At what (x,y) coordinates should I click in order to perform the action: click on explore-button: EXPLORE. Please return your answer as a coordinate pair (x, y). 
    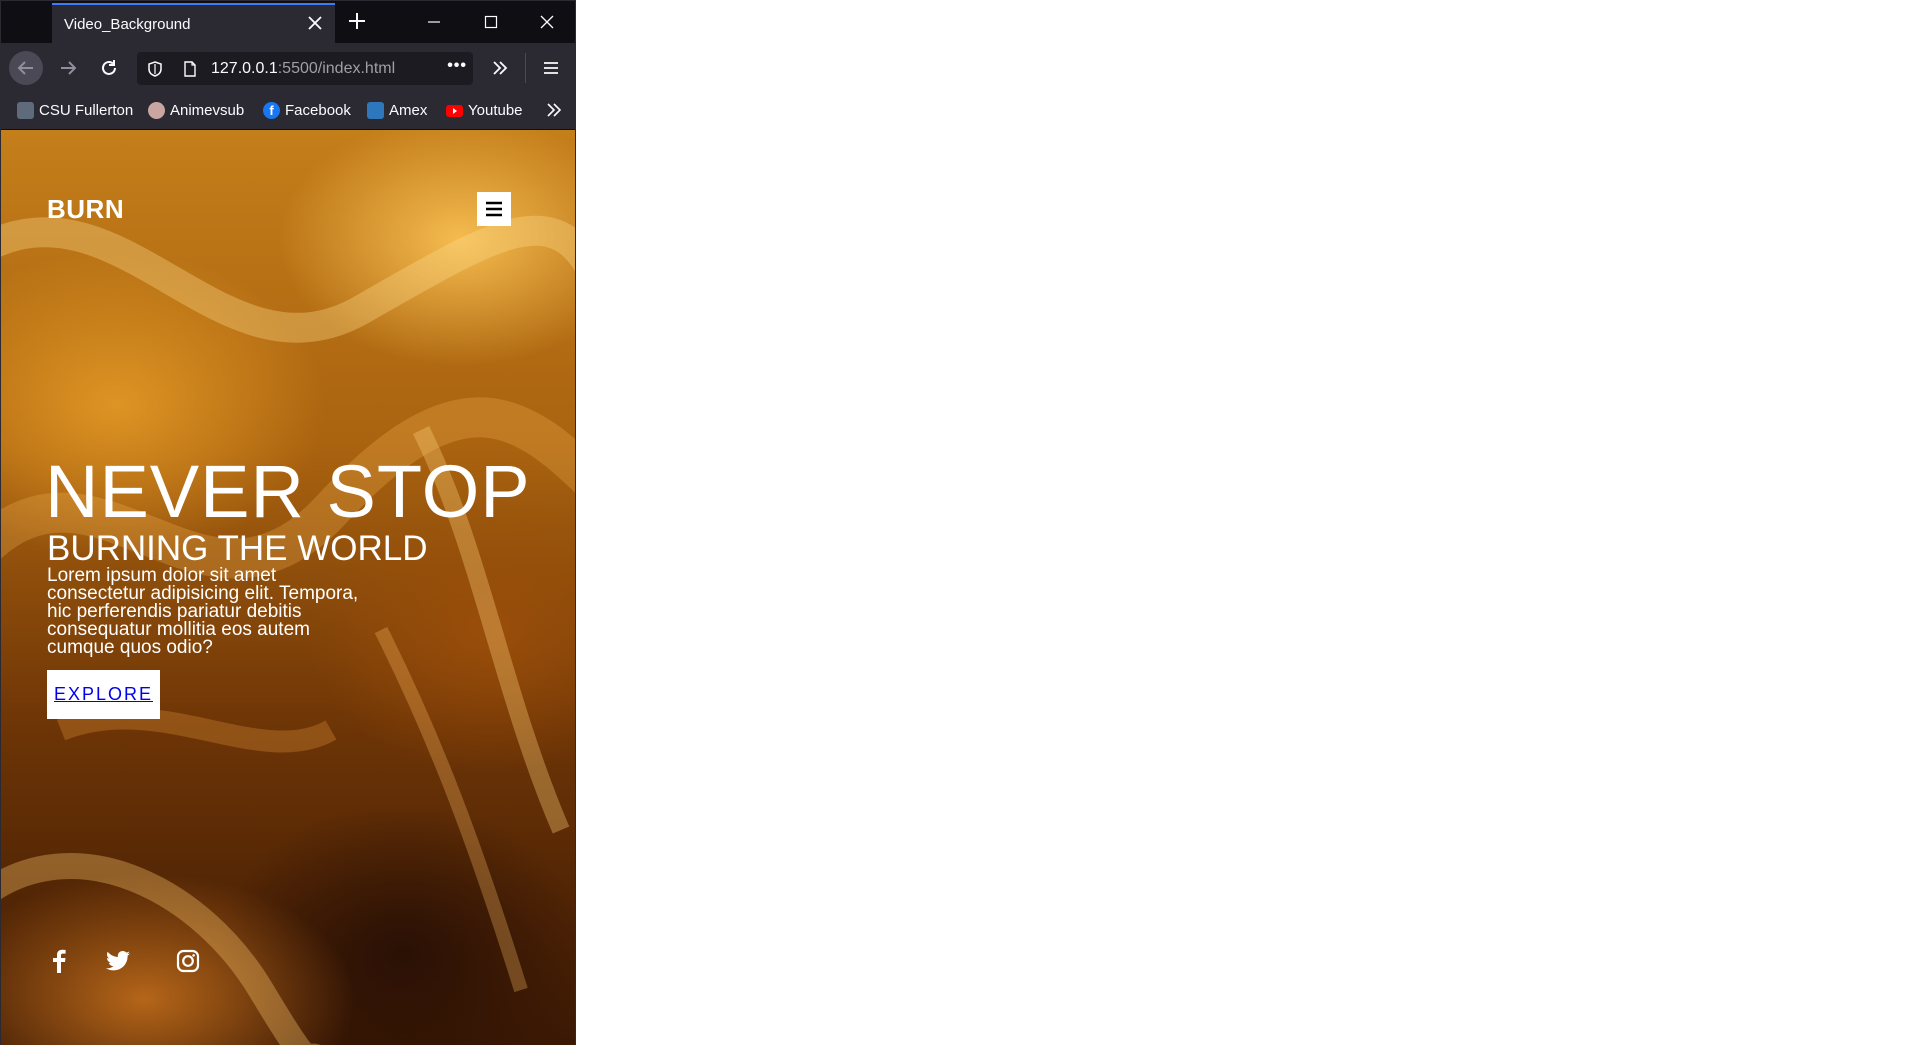
    Looking at the image, I should click on (103, 694).